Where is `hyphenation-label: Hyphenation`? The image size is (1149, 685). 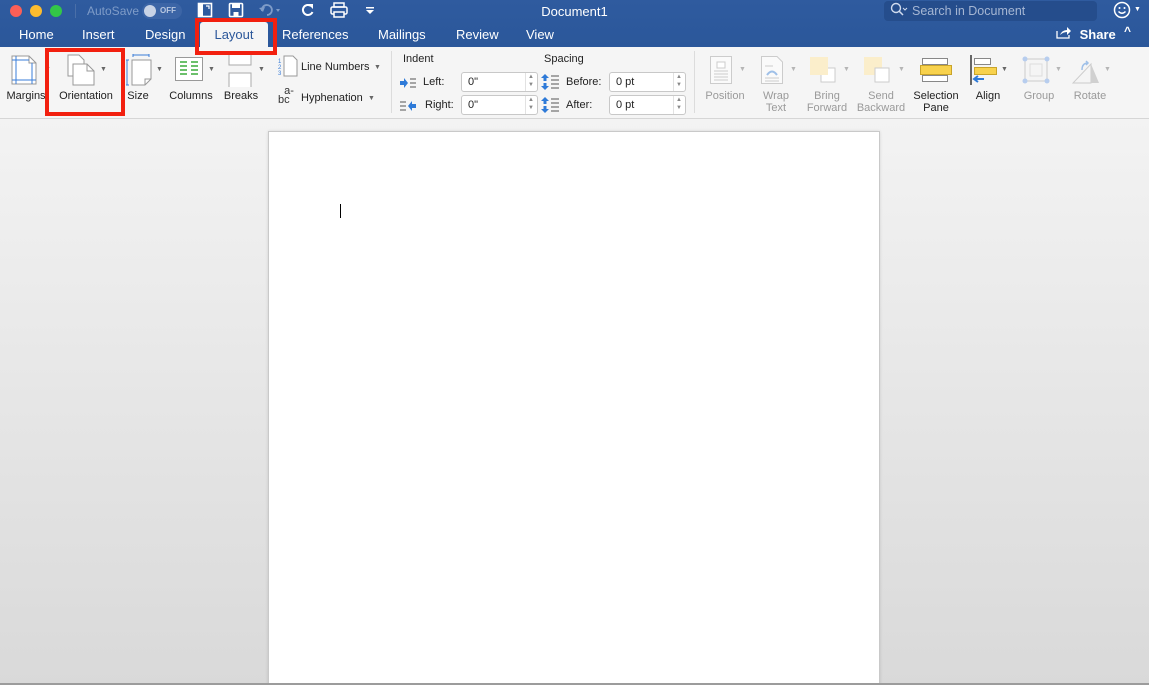
hyphenation-label: Hyphenation is located at coordinates (332, 98).